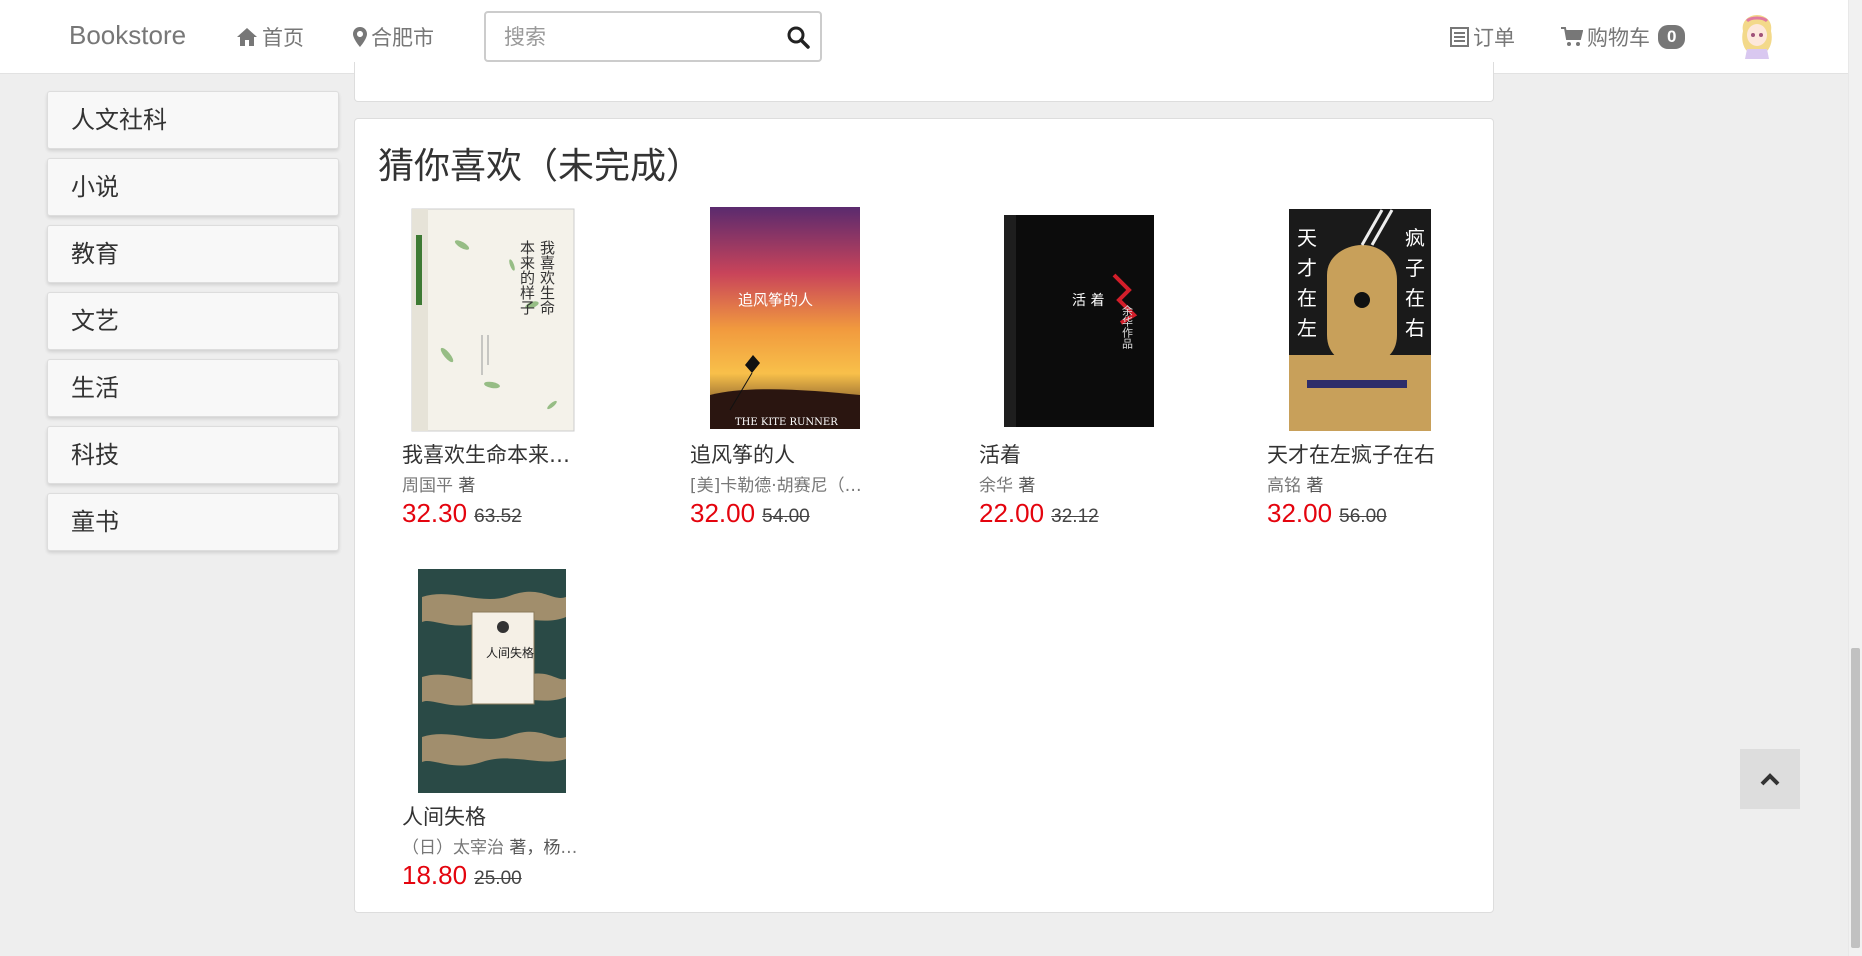 The image size is (1862, 956). I want to click on nav-orders: 订单, so click(1482, 37).